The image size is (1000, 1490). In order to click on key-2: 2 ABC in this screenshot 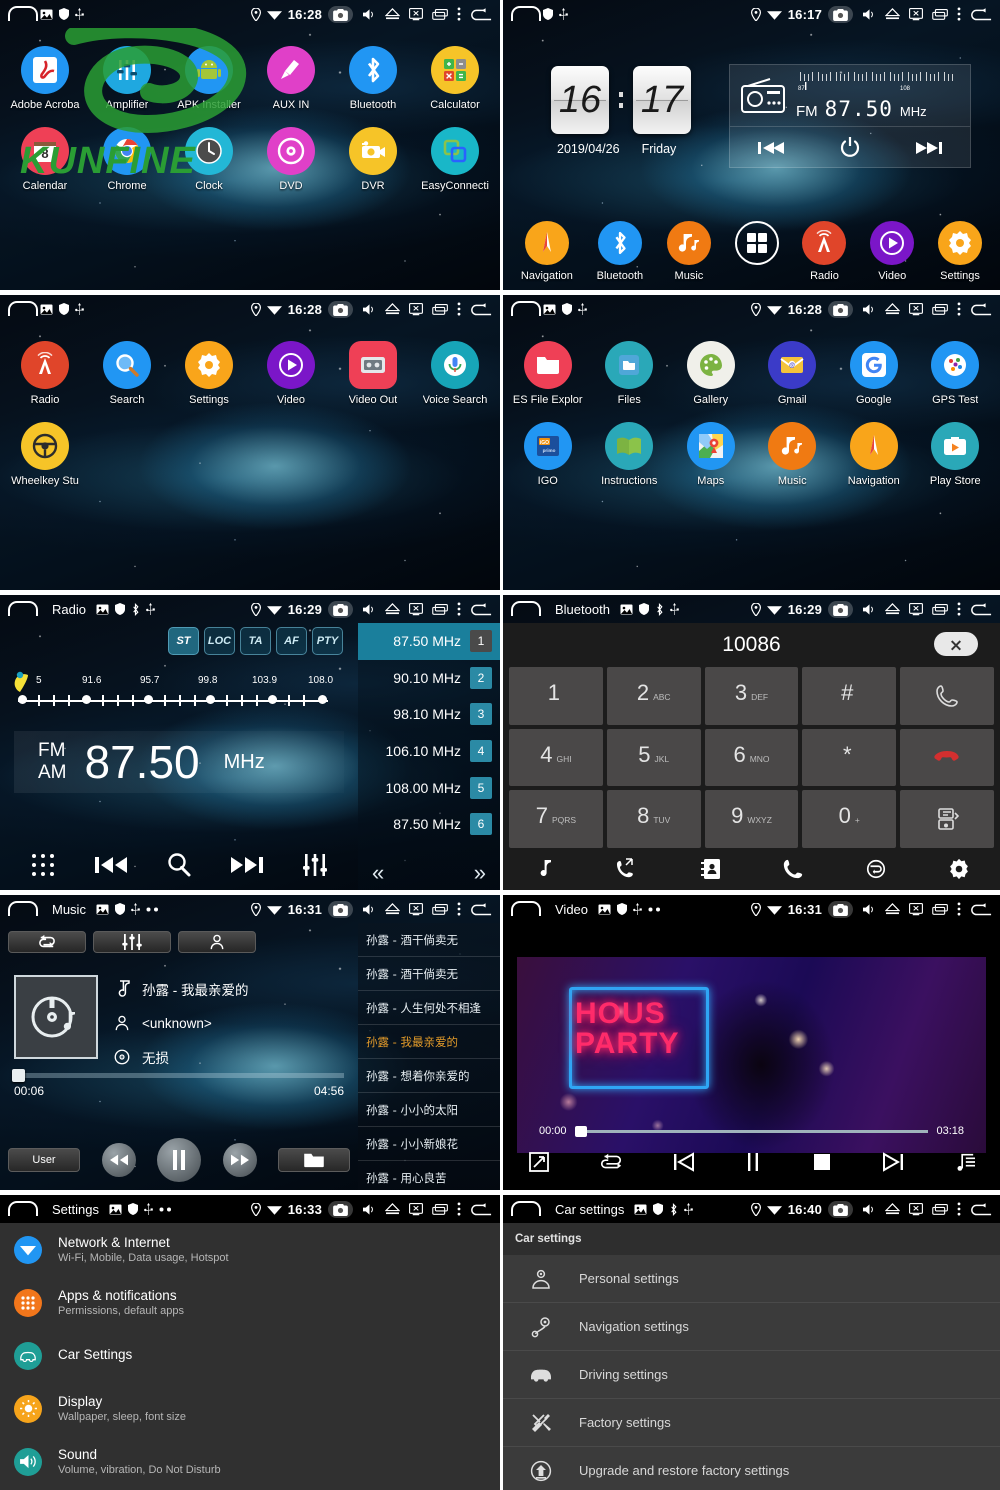, I will do `click(653, 696)`.